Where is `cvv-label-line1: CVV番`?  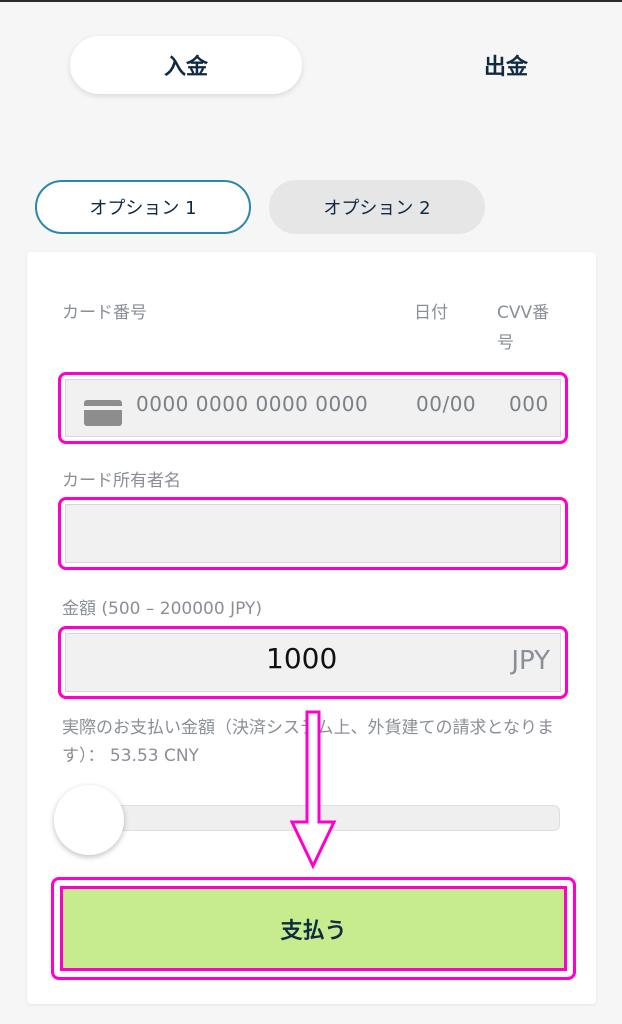
cvv-label-line1: CVV番 is located at coordinates (523, 313).